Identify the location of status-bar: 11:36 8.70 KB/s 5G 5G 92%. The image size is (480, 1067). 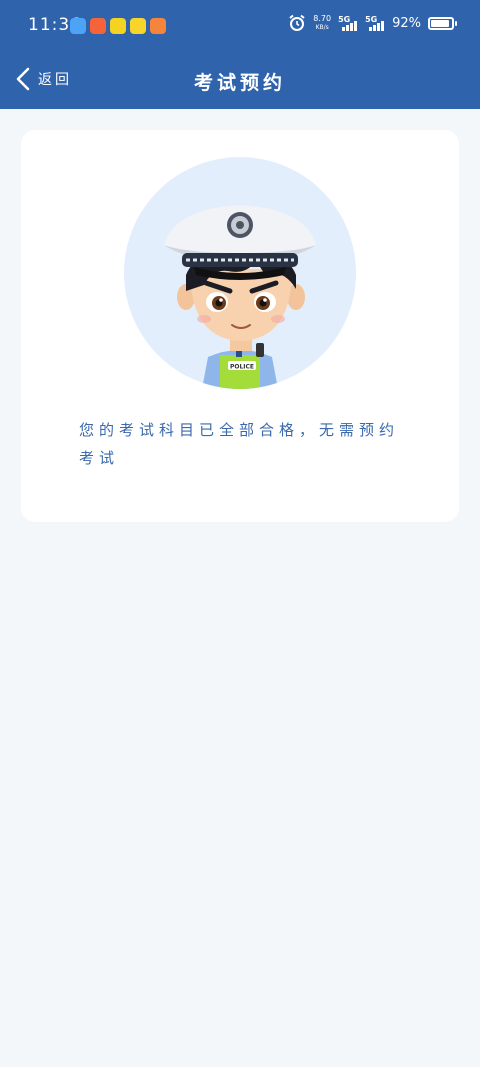
(240, 26).